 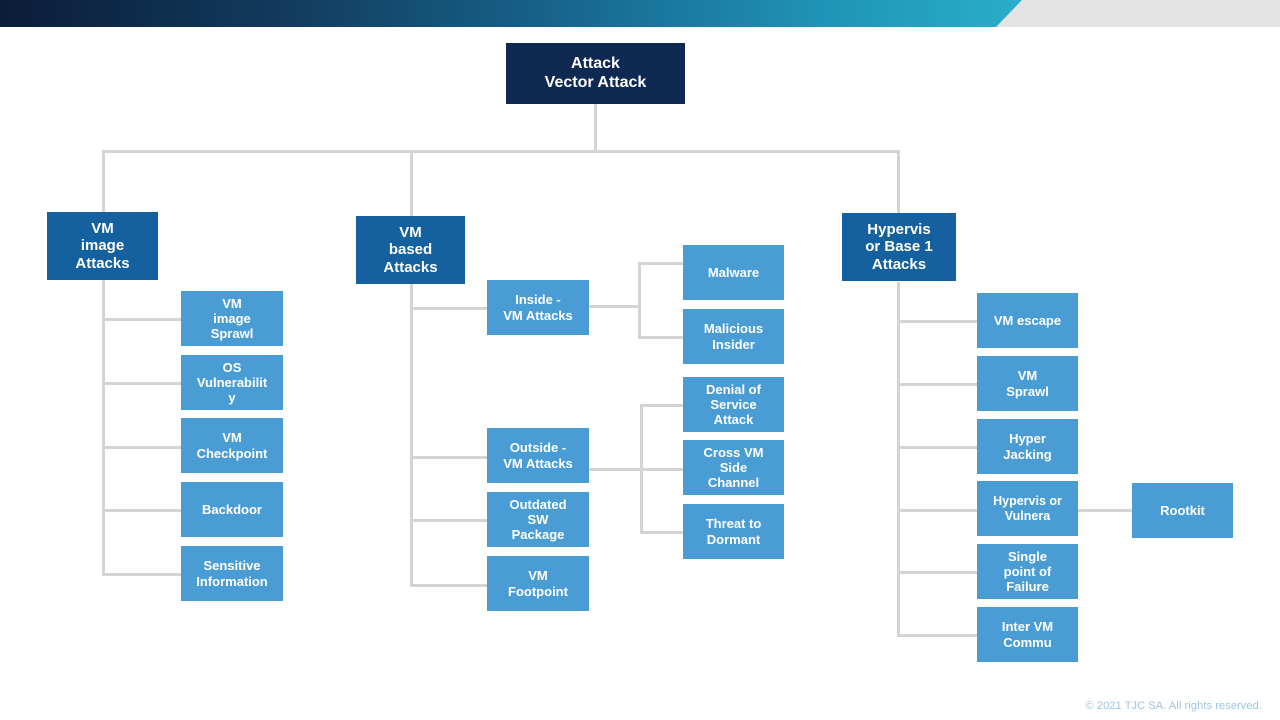 I want to click on connector-branch-1-spine, so click(x=103, y=427).